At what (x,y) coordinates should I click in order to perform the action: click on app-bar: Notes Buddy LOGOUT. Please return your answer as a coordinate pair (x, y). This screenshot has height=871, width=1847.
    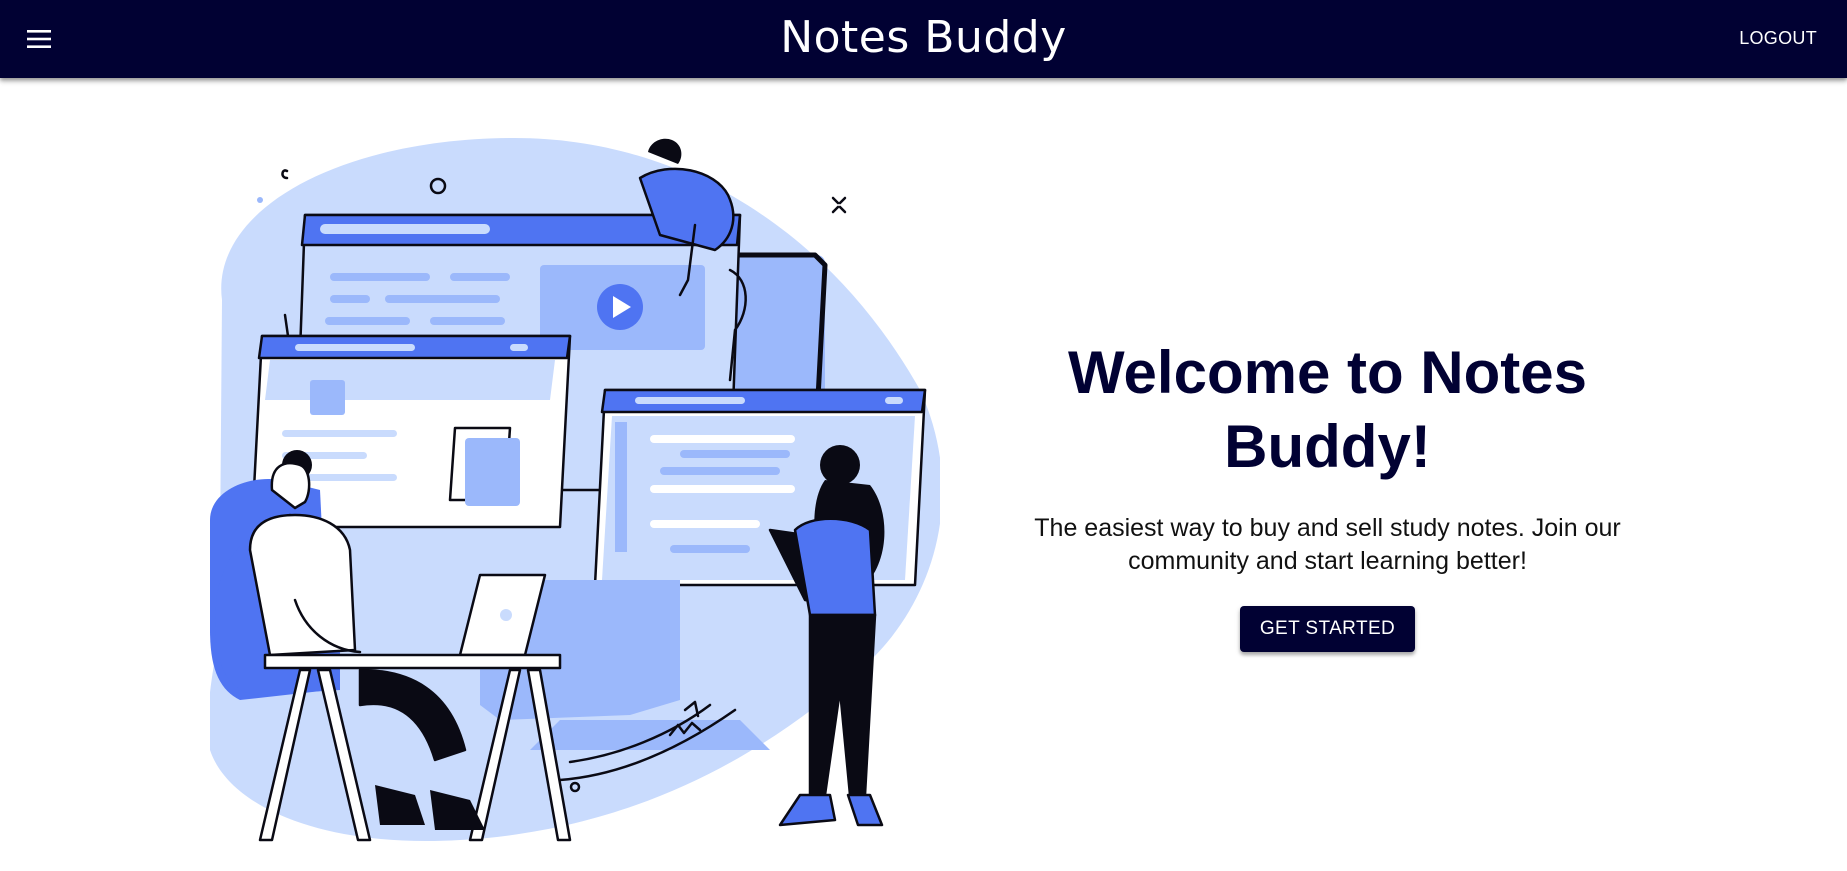
    Looking at the image, I should click on (923, 39).